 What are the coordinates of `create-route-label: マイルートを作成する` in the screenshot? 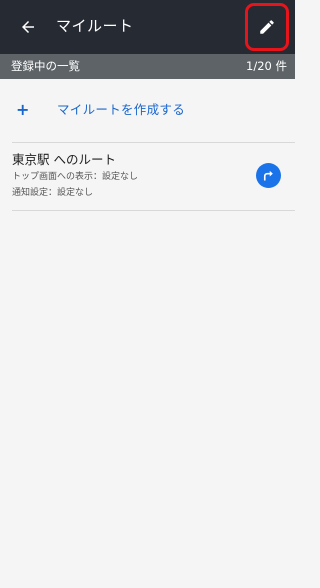 It's located at (121, 109).